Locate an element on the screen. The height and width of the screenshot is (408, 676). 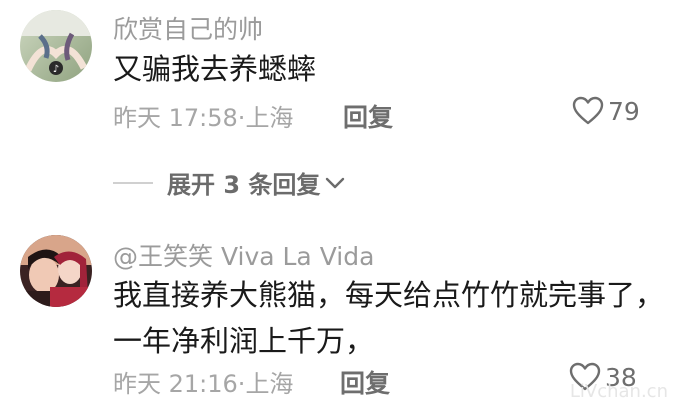
chevron-down-icon is located at coordinates (335, 182).